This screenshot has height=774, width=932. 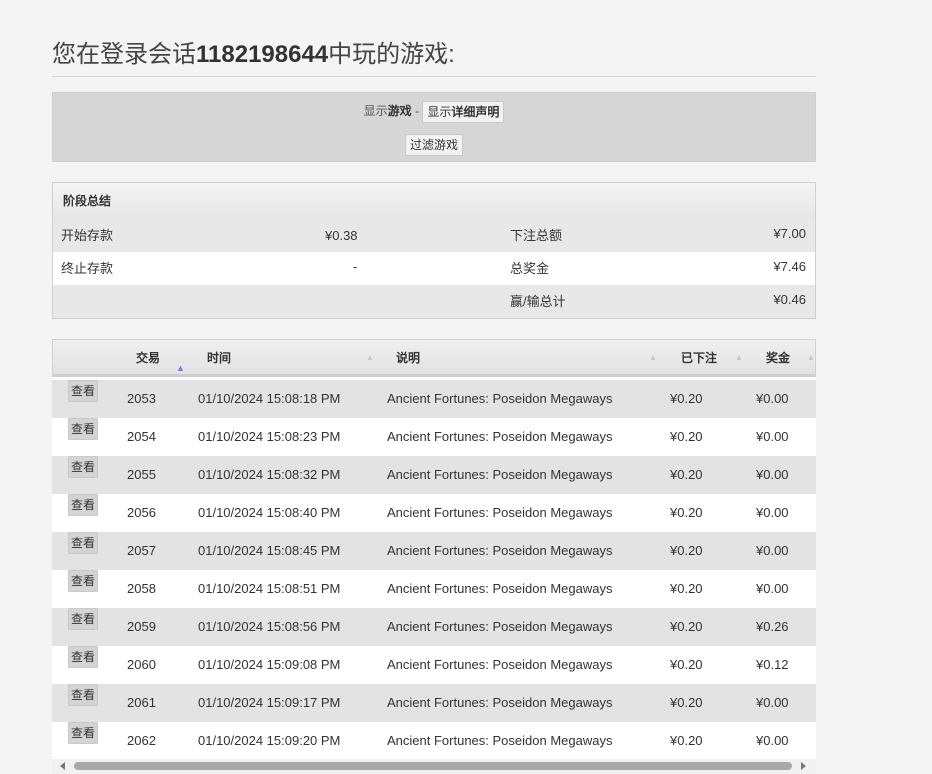 What do you see at coordinates (253, 51) in the screenshot?
I see `page-title: 您在登录会话1182198644中玩的游戏:` at bounding box center [253, 51].